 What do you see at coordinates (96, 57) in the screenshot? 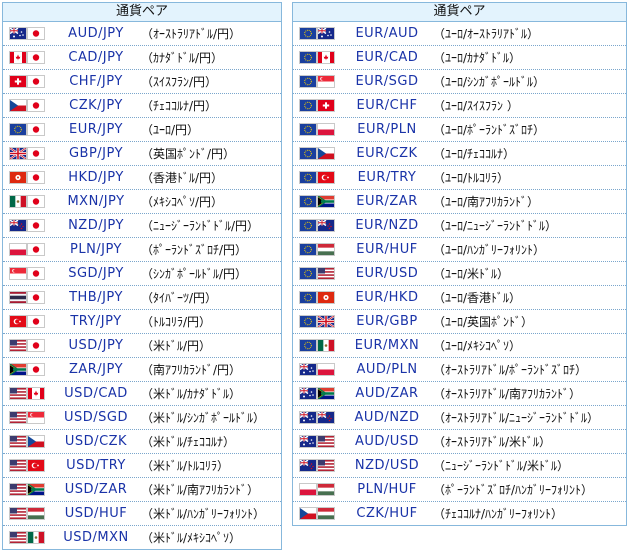
I see `currency-pair-code: CAD/JPY` at bounding box center [96, 57].